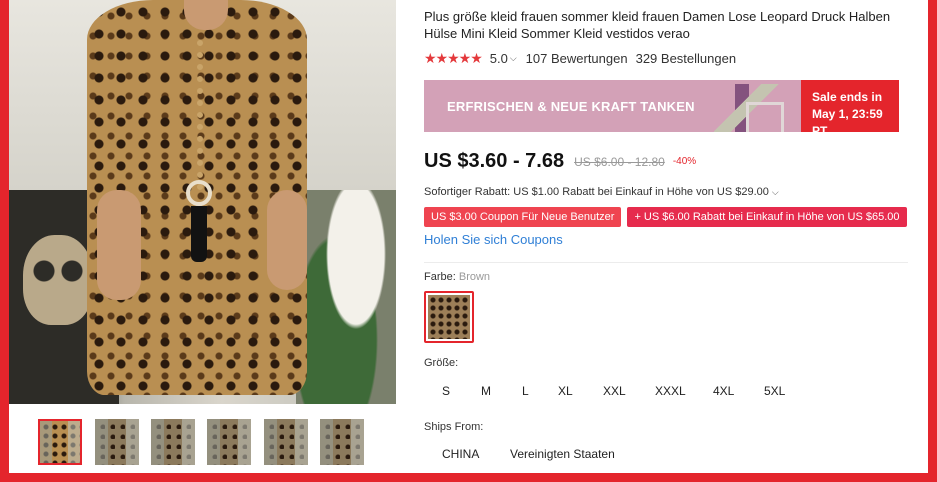 The width and height of the screenshot is (937, 482). Describe the element at coordinates (199, 193) in the screenshot. I see `peace-pendant` at that location.